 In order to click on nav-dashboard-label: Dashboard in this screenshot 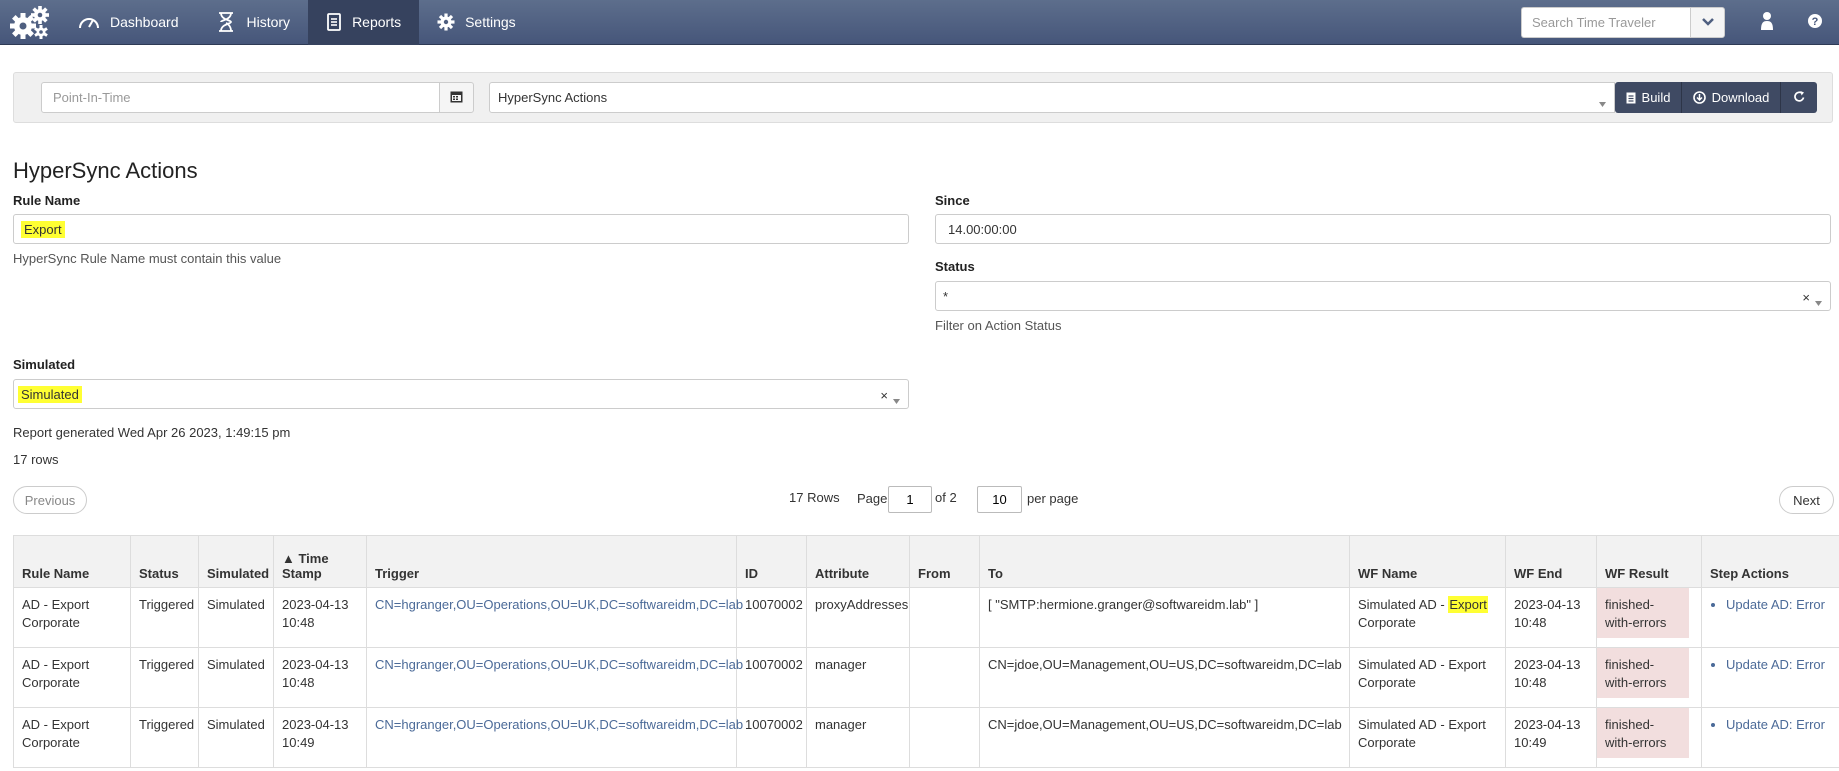, I will do `click(144, 22)`.